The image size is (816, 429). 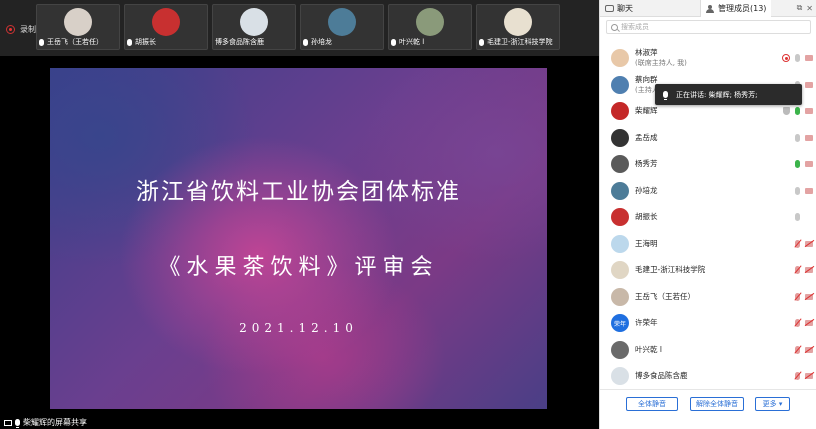 What do you see at coordinates (708, 270) in the screenshot?
I see `member-row: 毛建卫-浙江科技学院` at bounding box center [708, 270].